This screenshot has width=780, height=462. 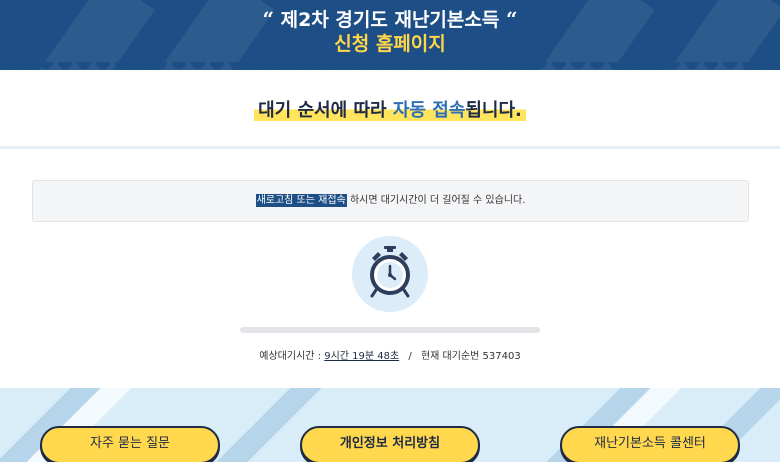 What do you see at coordinates (450, 356) in the screenshot?
I see `queue-number-label: 현재 대기순번` at bounding box center [450, 356].